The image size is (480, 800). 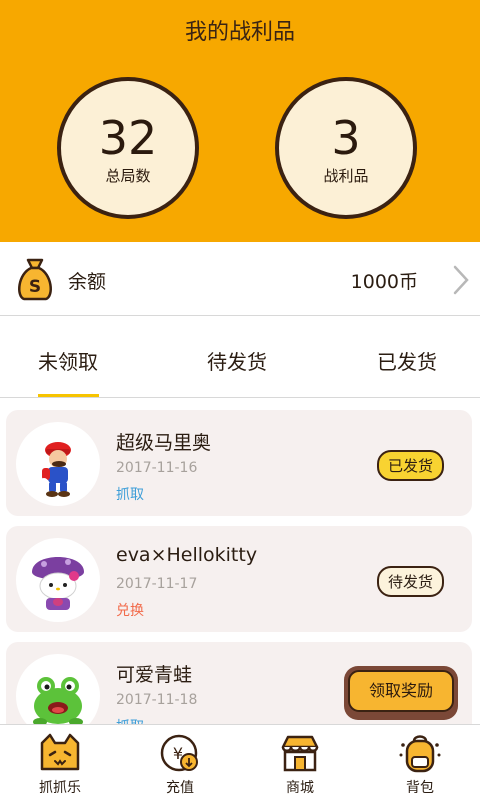 I want to click on page-title: 我的战利品, so click(x=239, y=32).